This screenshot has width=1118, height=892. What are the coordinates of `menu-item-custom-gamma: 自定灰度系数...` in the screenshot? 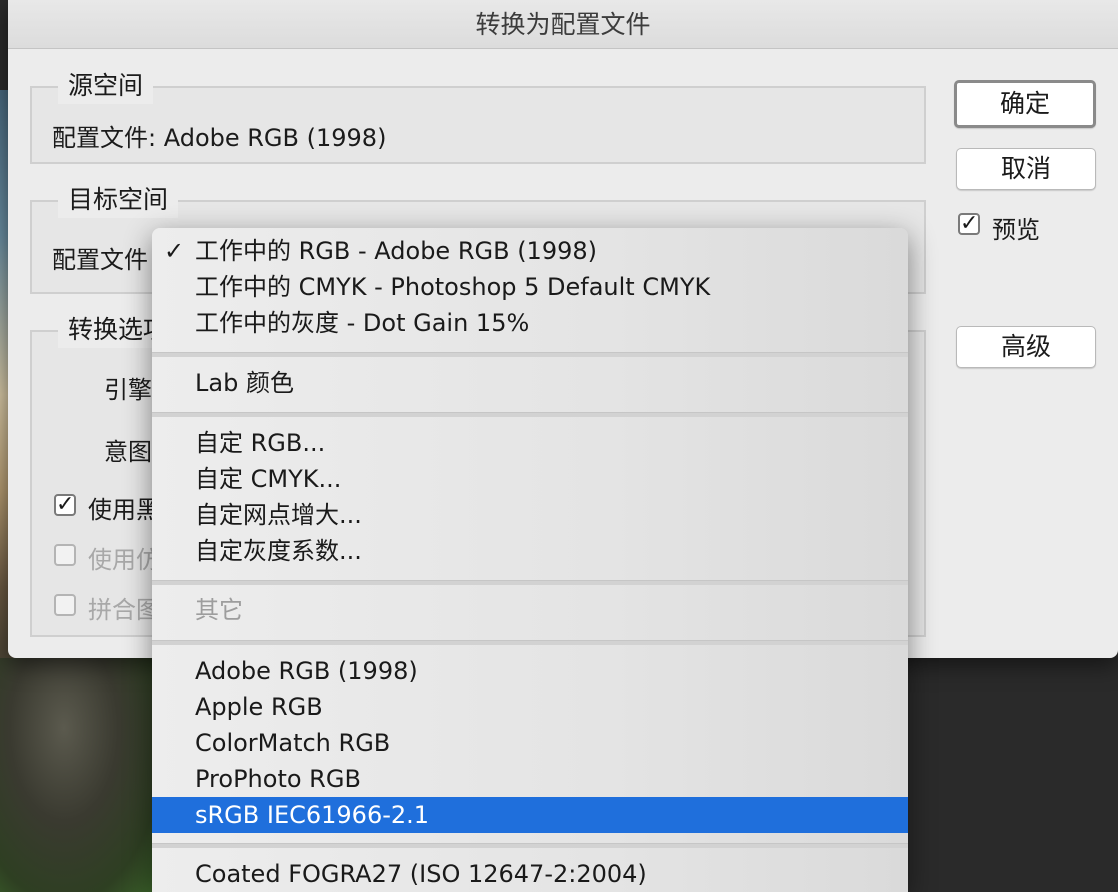 It's located at (530, 551).